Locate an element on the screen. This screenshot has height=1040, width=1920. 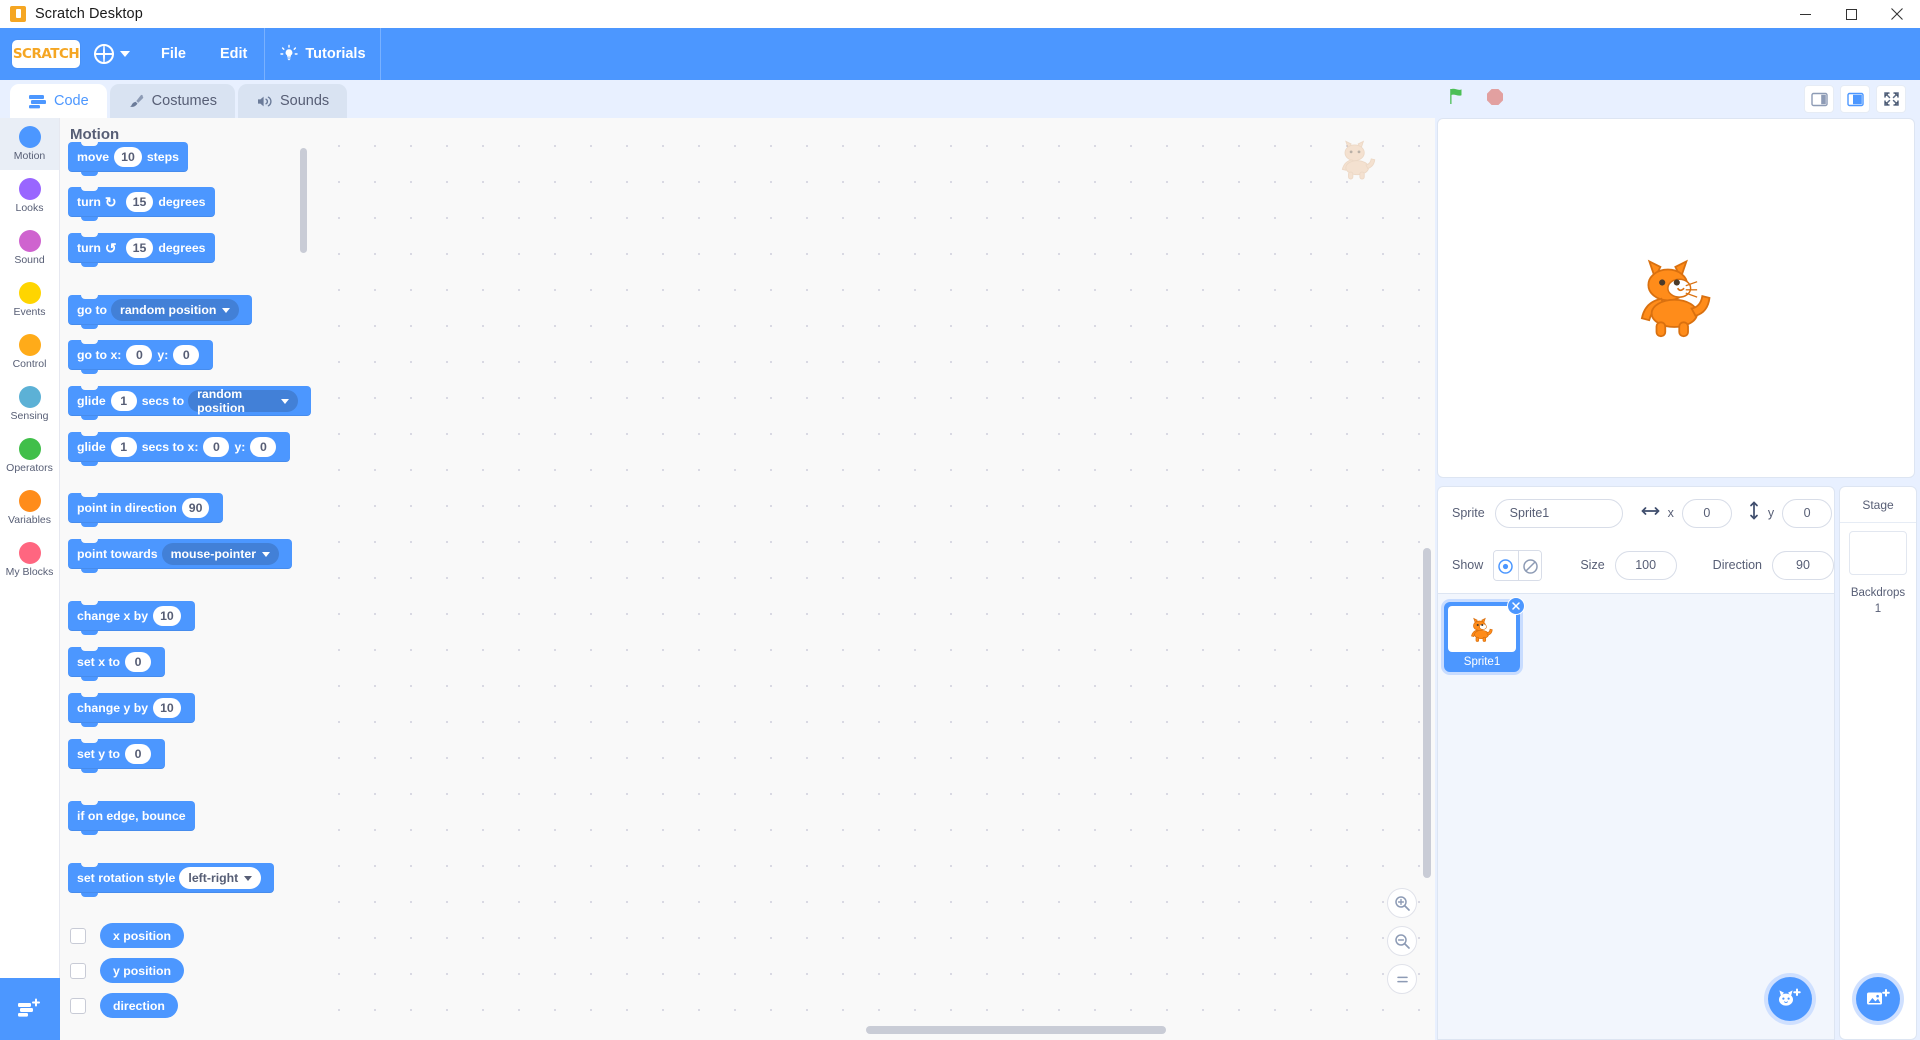
sidebar-item-looks: Looks is located at coordinates (29, 196).